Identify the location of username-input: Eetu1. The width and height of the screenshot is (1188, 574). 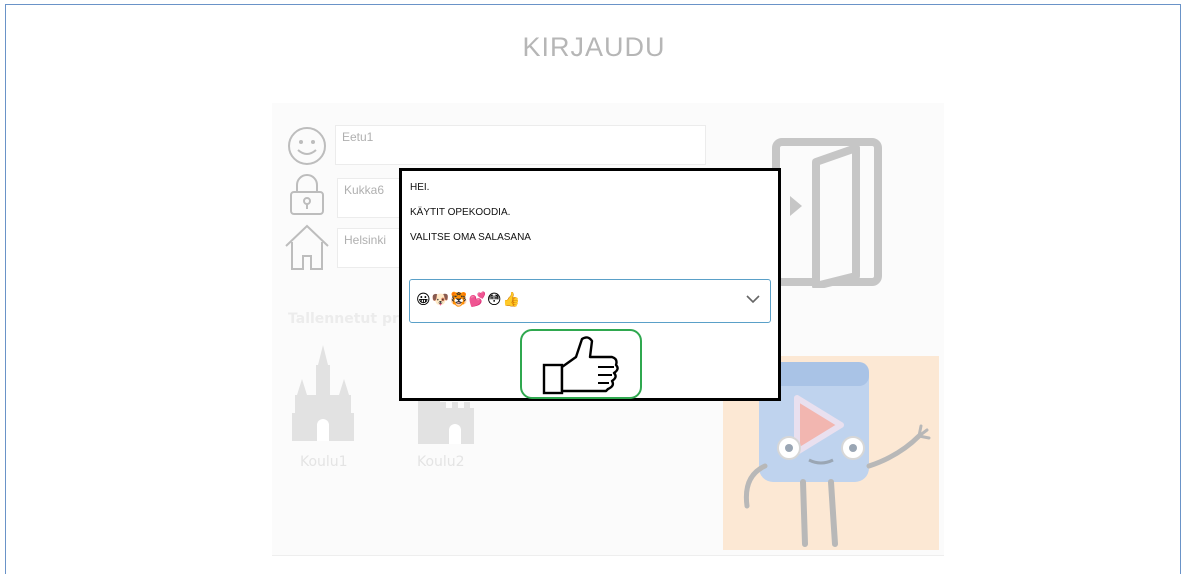
(520, 145).